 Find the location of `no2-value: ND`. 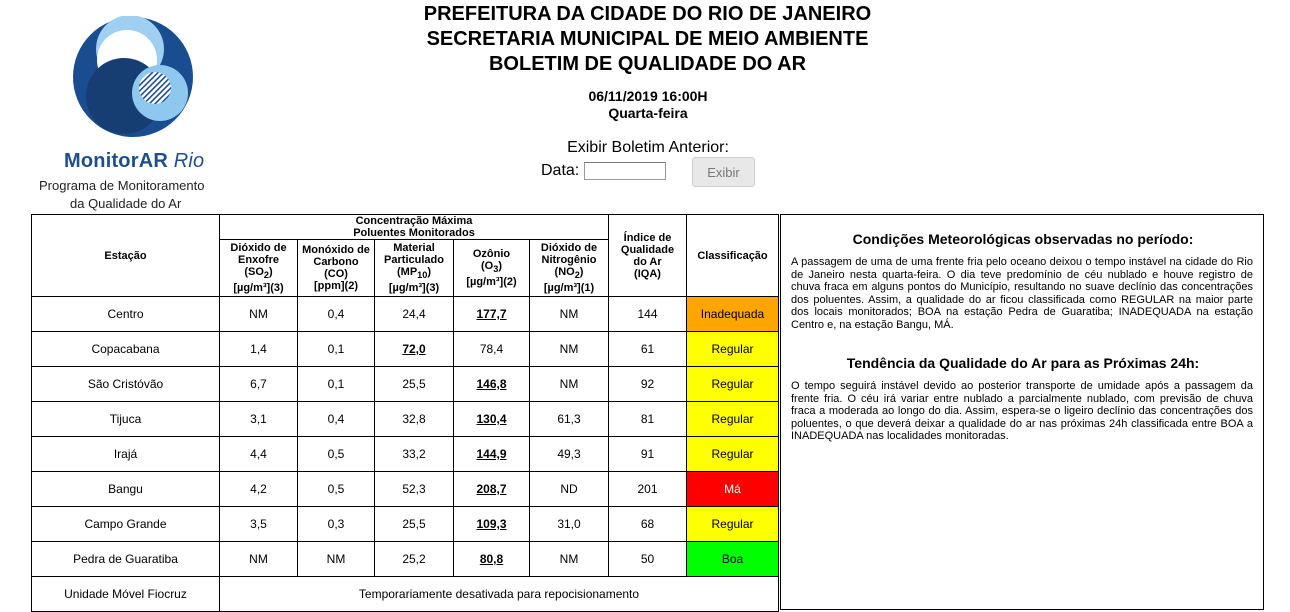

no2-value: ND is located at coordinates (569, 489).